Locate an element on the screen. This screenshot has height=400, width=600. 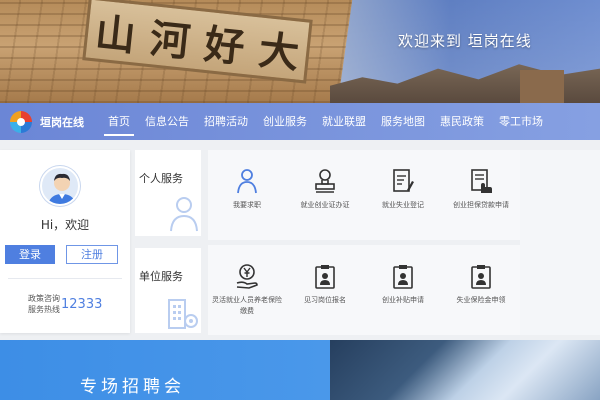
nav-items: 首页 信息公告 招聘活动 创业服务 就业联盟 服务地图 惠民政策 零工市场 is located at coordinates (331, 121).